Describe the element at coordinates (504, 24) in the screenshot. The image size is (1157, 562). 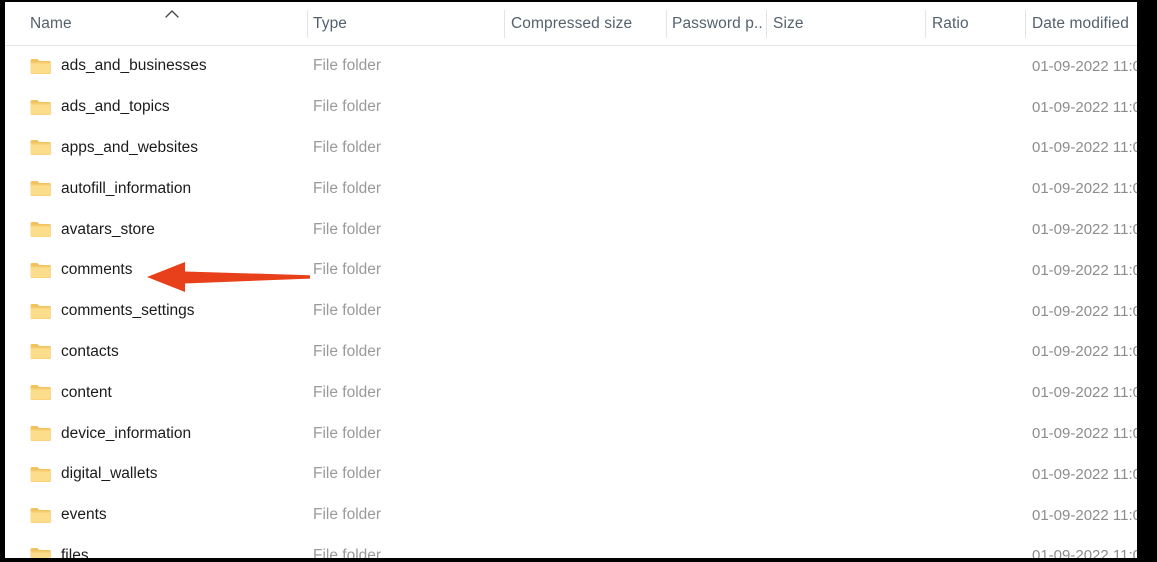
I see `column-divider-type-compressed` at that location.